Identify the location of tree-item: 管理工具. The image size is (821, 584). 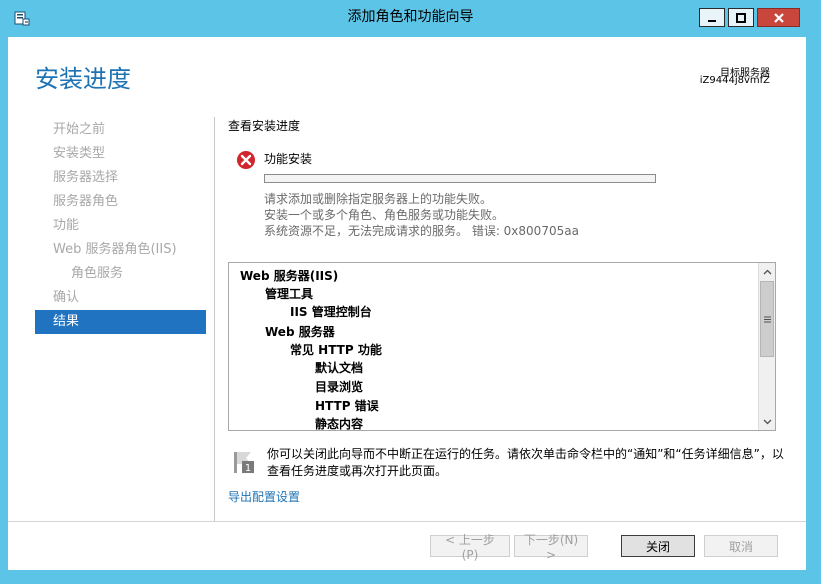
(289, 294).